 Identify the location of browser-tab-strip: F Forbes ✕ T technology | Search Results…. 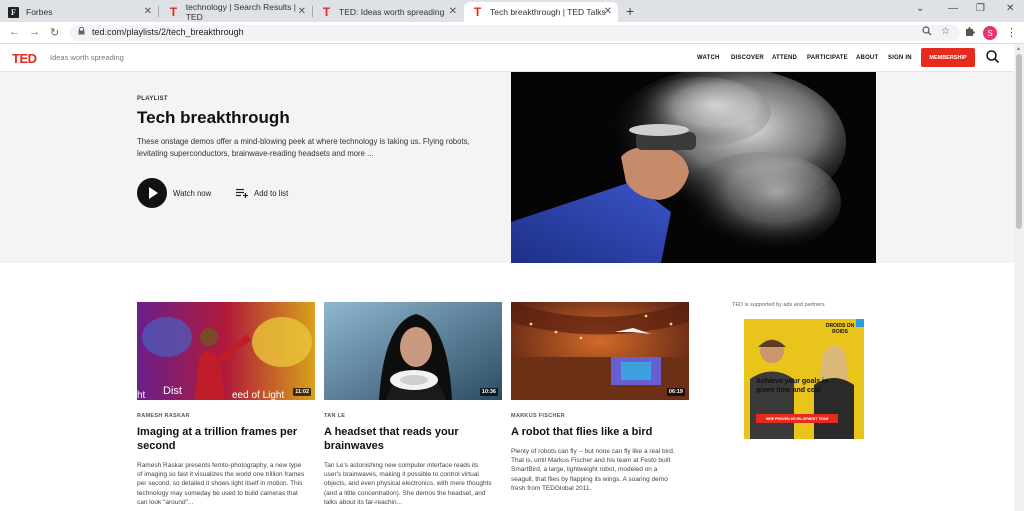
(512, 11).